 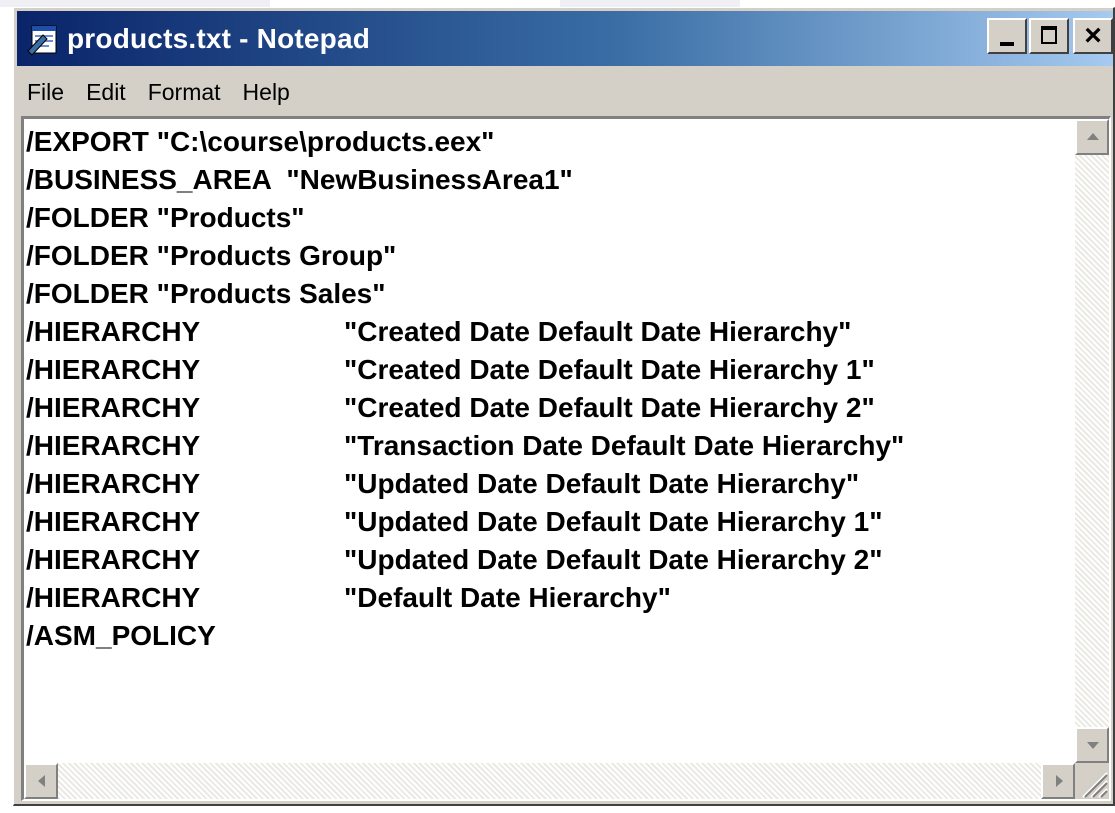 What do you see at coordinates (507, 597) in the screenshot?
I see `line-argument: "Default Date Hierarchy"` at bounding box center [507, 597].